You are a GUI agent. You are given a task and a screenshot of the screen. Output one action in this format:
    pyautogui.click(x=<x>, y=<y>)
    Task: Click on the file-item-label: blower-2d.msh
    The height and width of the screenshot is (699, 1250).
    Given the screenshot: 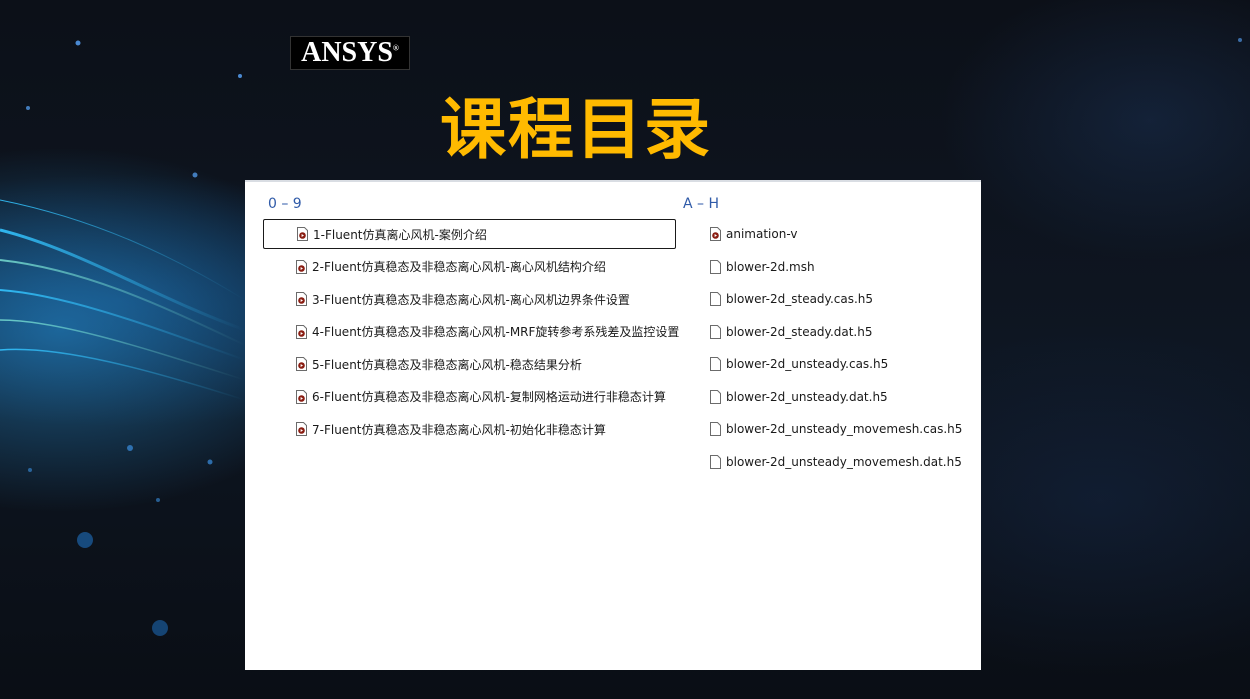 What is the action you would take?
    pyautogui.click(x=770, y=266)
    